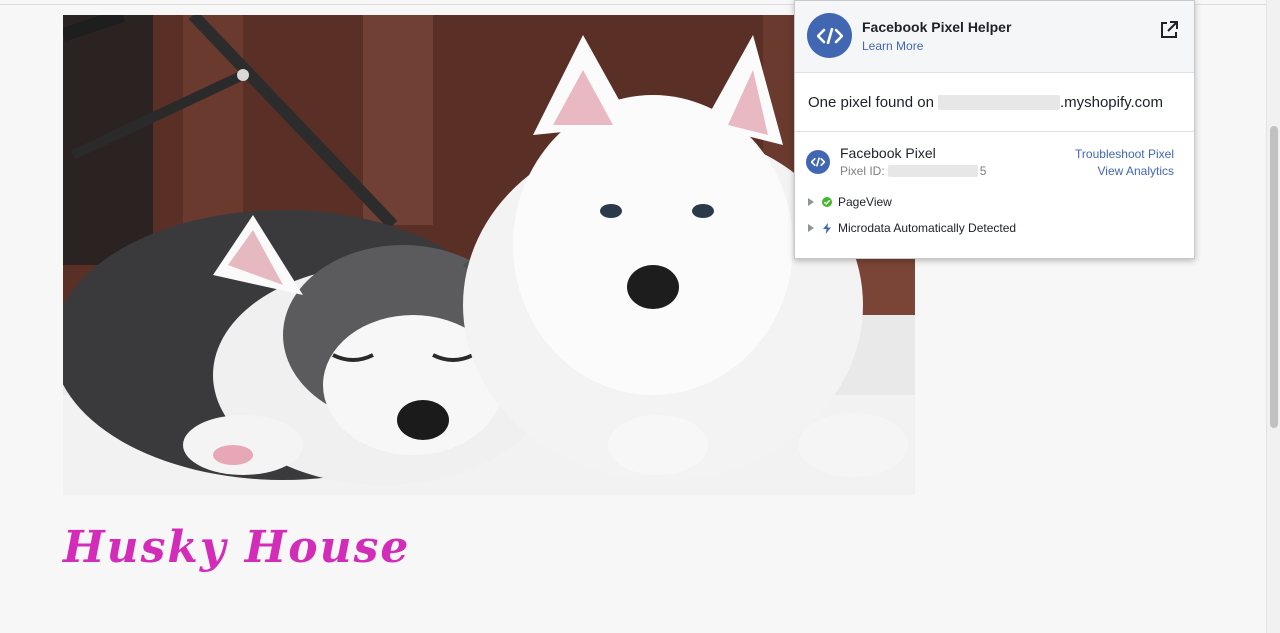 The width and height of the screenshot is (1280, 633). Describe the element at coordinates (1136, 171) in the screenshot. I see `view-analytics-link: View Analytics` at that location.